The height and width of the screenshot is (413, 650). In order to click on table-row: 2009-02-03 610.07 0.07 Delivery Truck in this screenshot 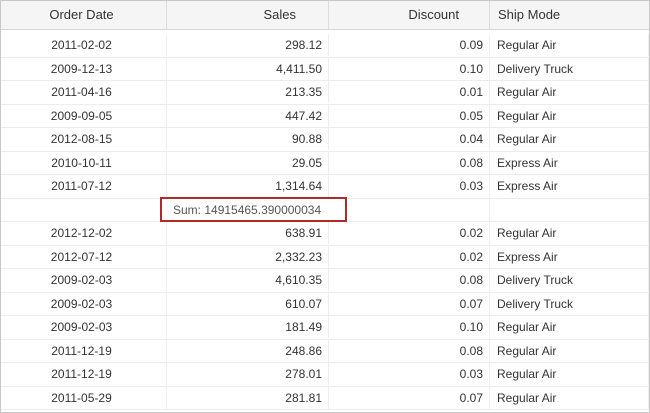, I will do `click(325, 304)`.